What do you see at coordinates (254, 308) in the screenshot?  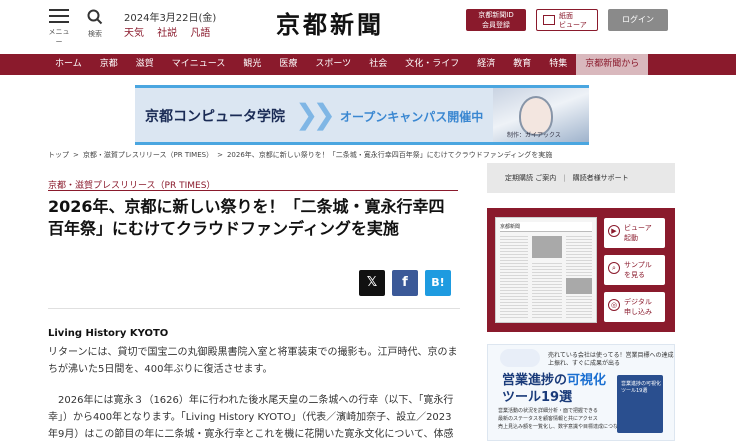 I see `article-divider` at bounding box center [254, 308].